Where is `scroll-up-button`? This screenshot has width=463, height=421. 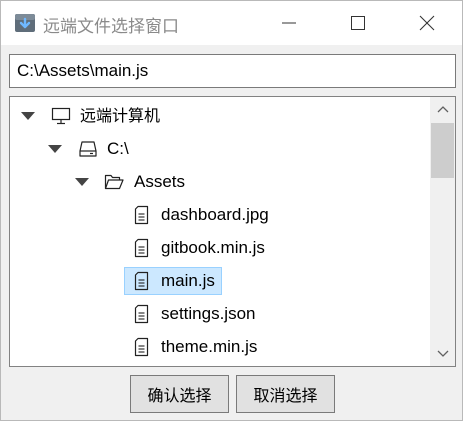 scroll-up-button is located at coordinates (442, 109).